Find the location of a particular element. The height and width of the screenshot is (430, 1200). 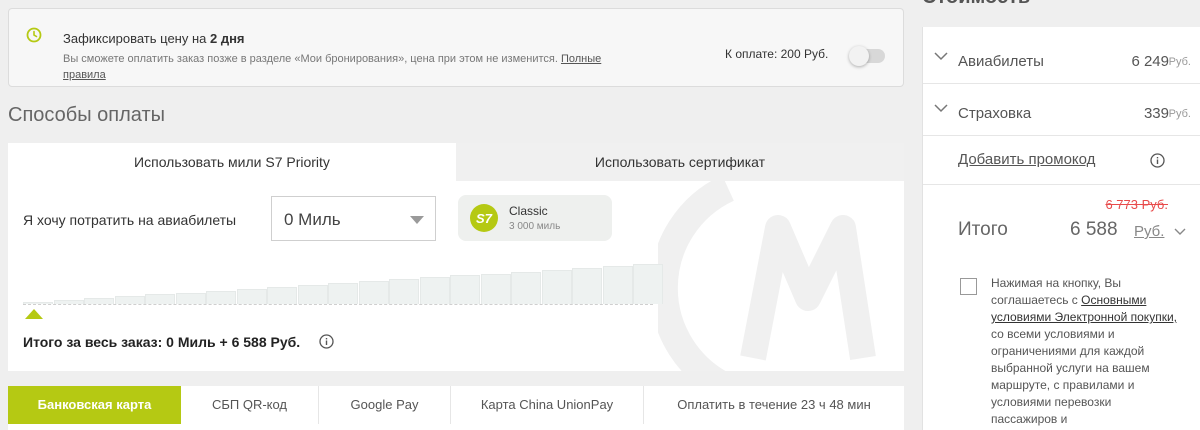

s7-logo-icon: S7 is located at coordinates (484, 218).